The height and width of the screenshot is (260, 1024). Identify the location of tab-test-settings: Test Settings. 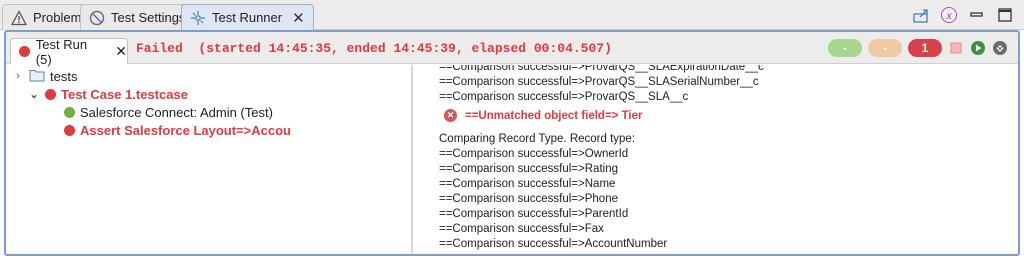
(137, 17).